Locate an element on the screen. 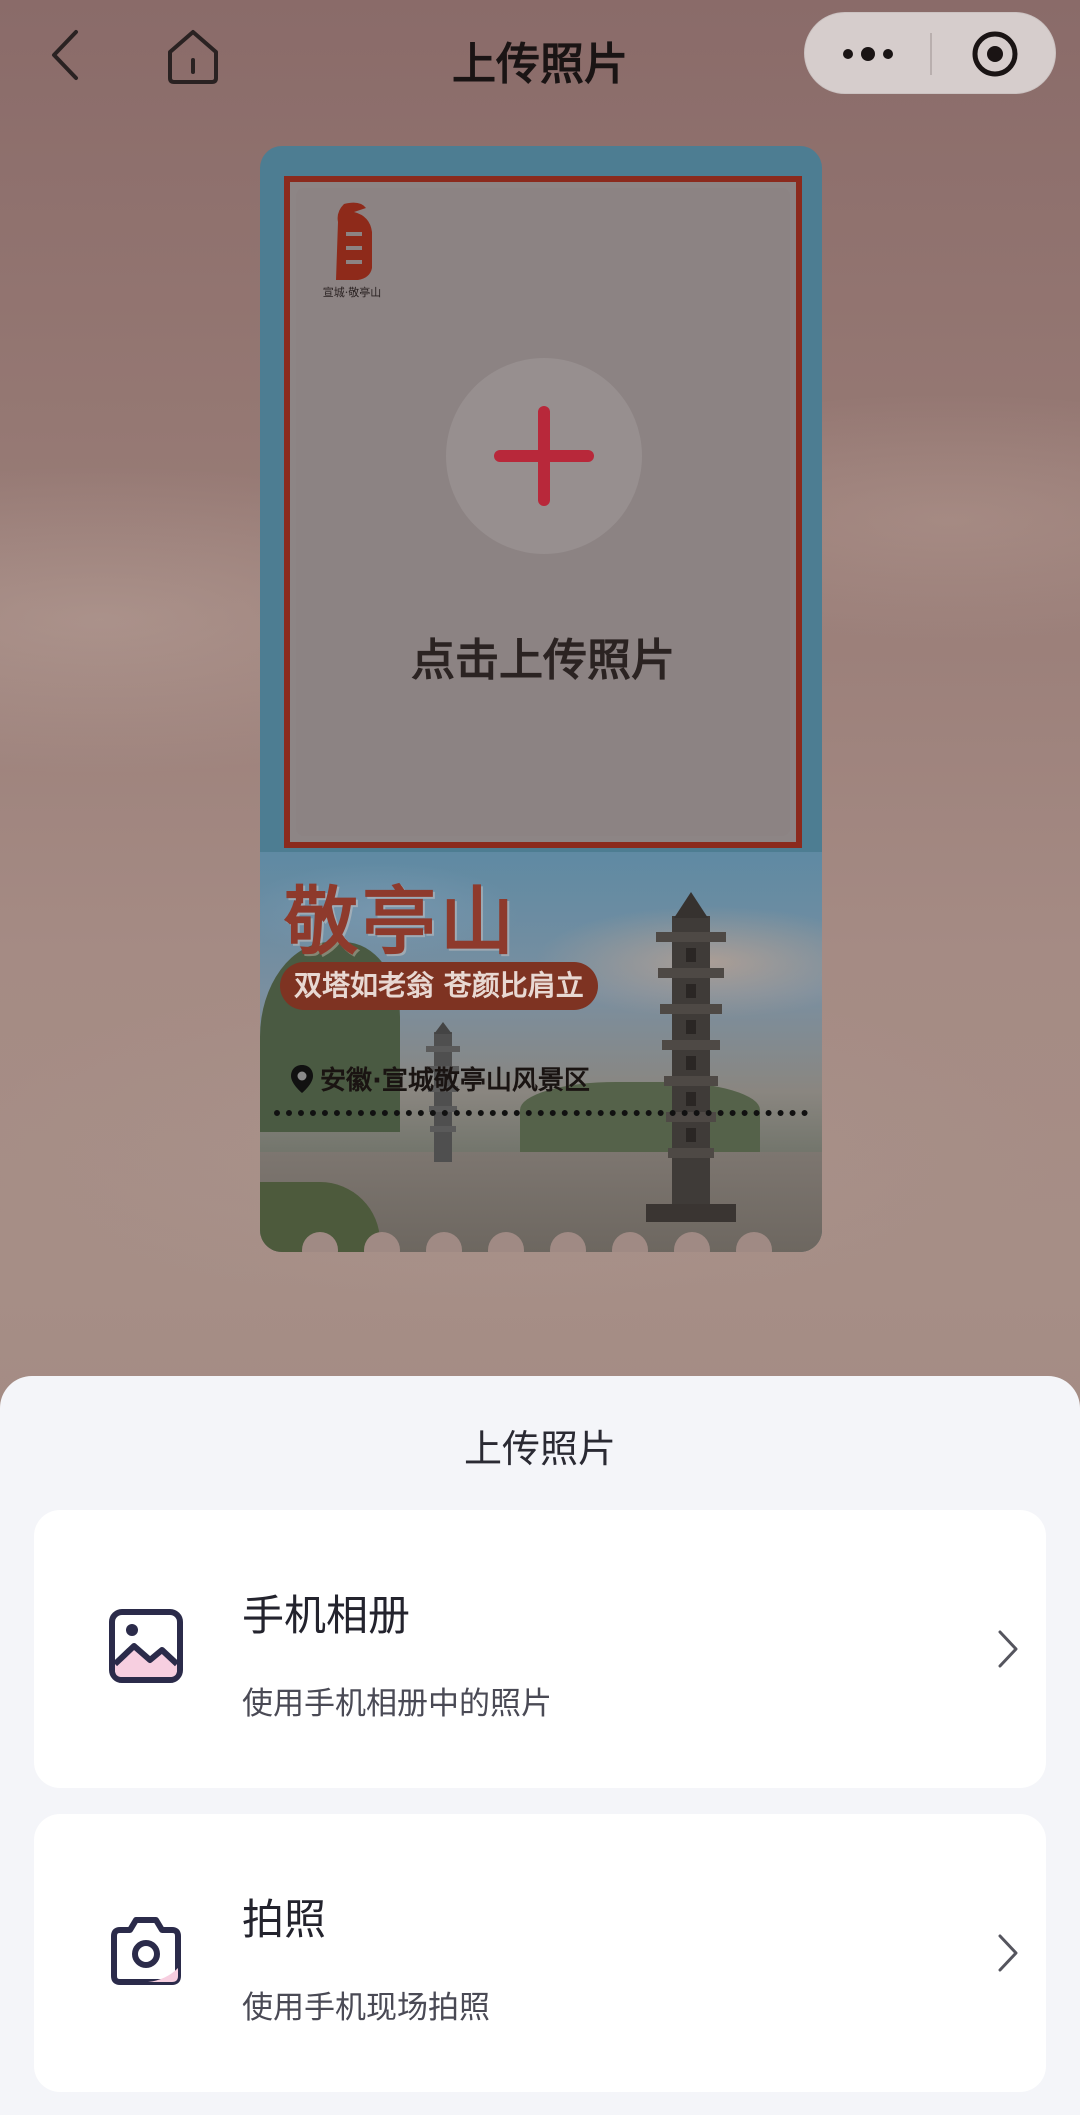  upload-prompt: 点击上传照片 is located at coordinates (543, 660).